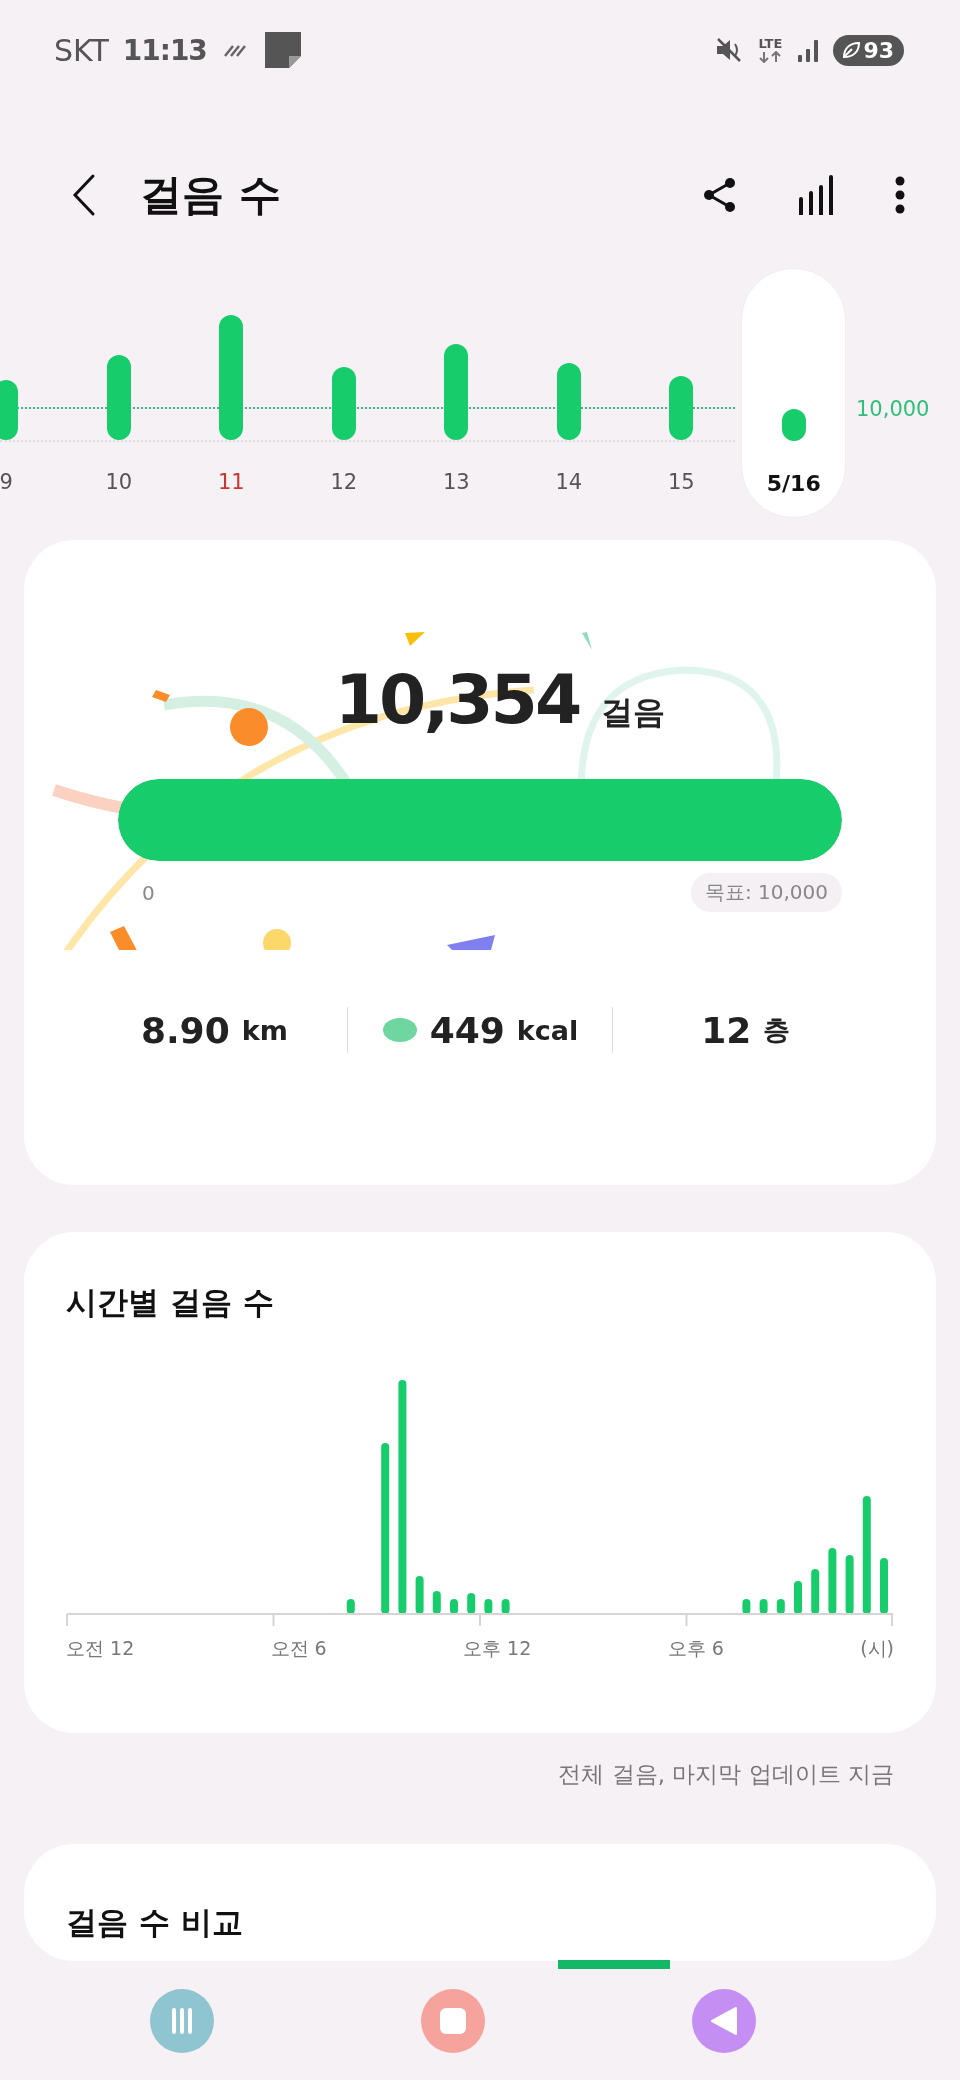  I want to click on home-icon, so click(453, 2021).